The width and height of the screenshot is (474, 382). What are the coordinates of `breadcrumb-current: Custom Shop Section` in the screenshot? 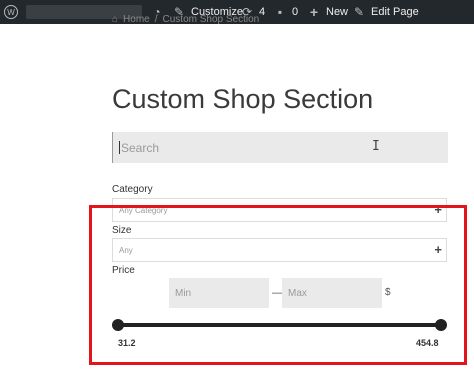 It's located at (211, 19).